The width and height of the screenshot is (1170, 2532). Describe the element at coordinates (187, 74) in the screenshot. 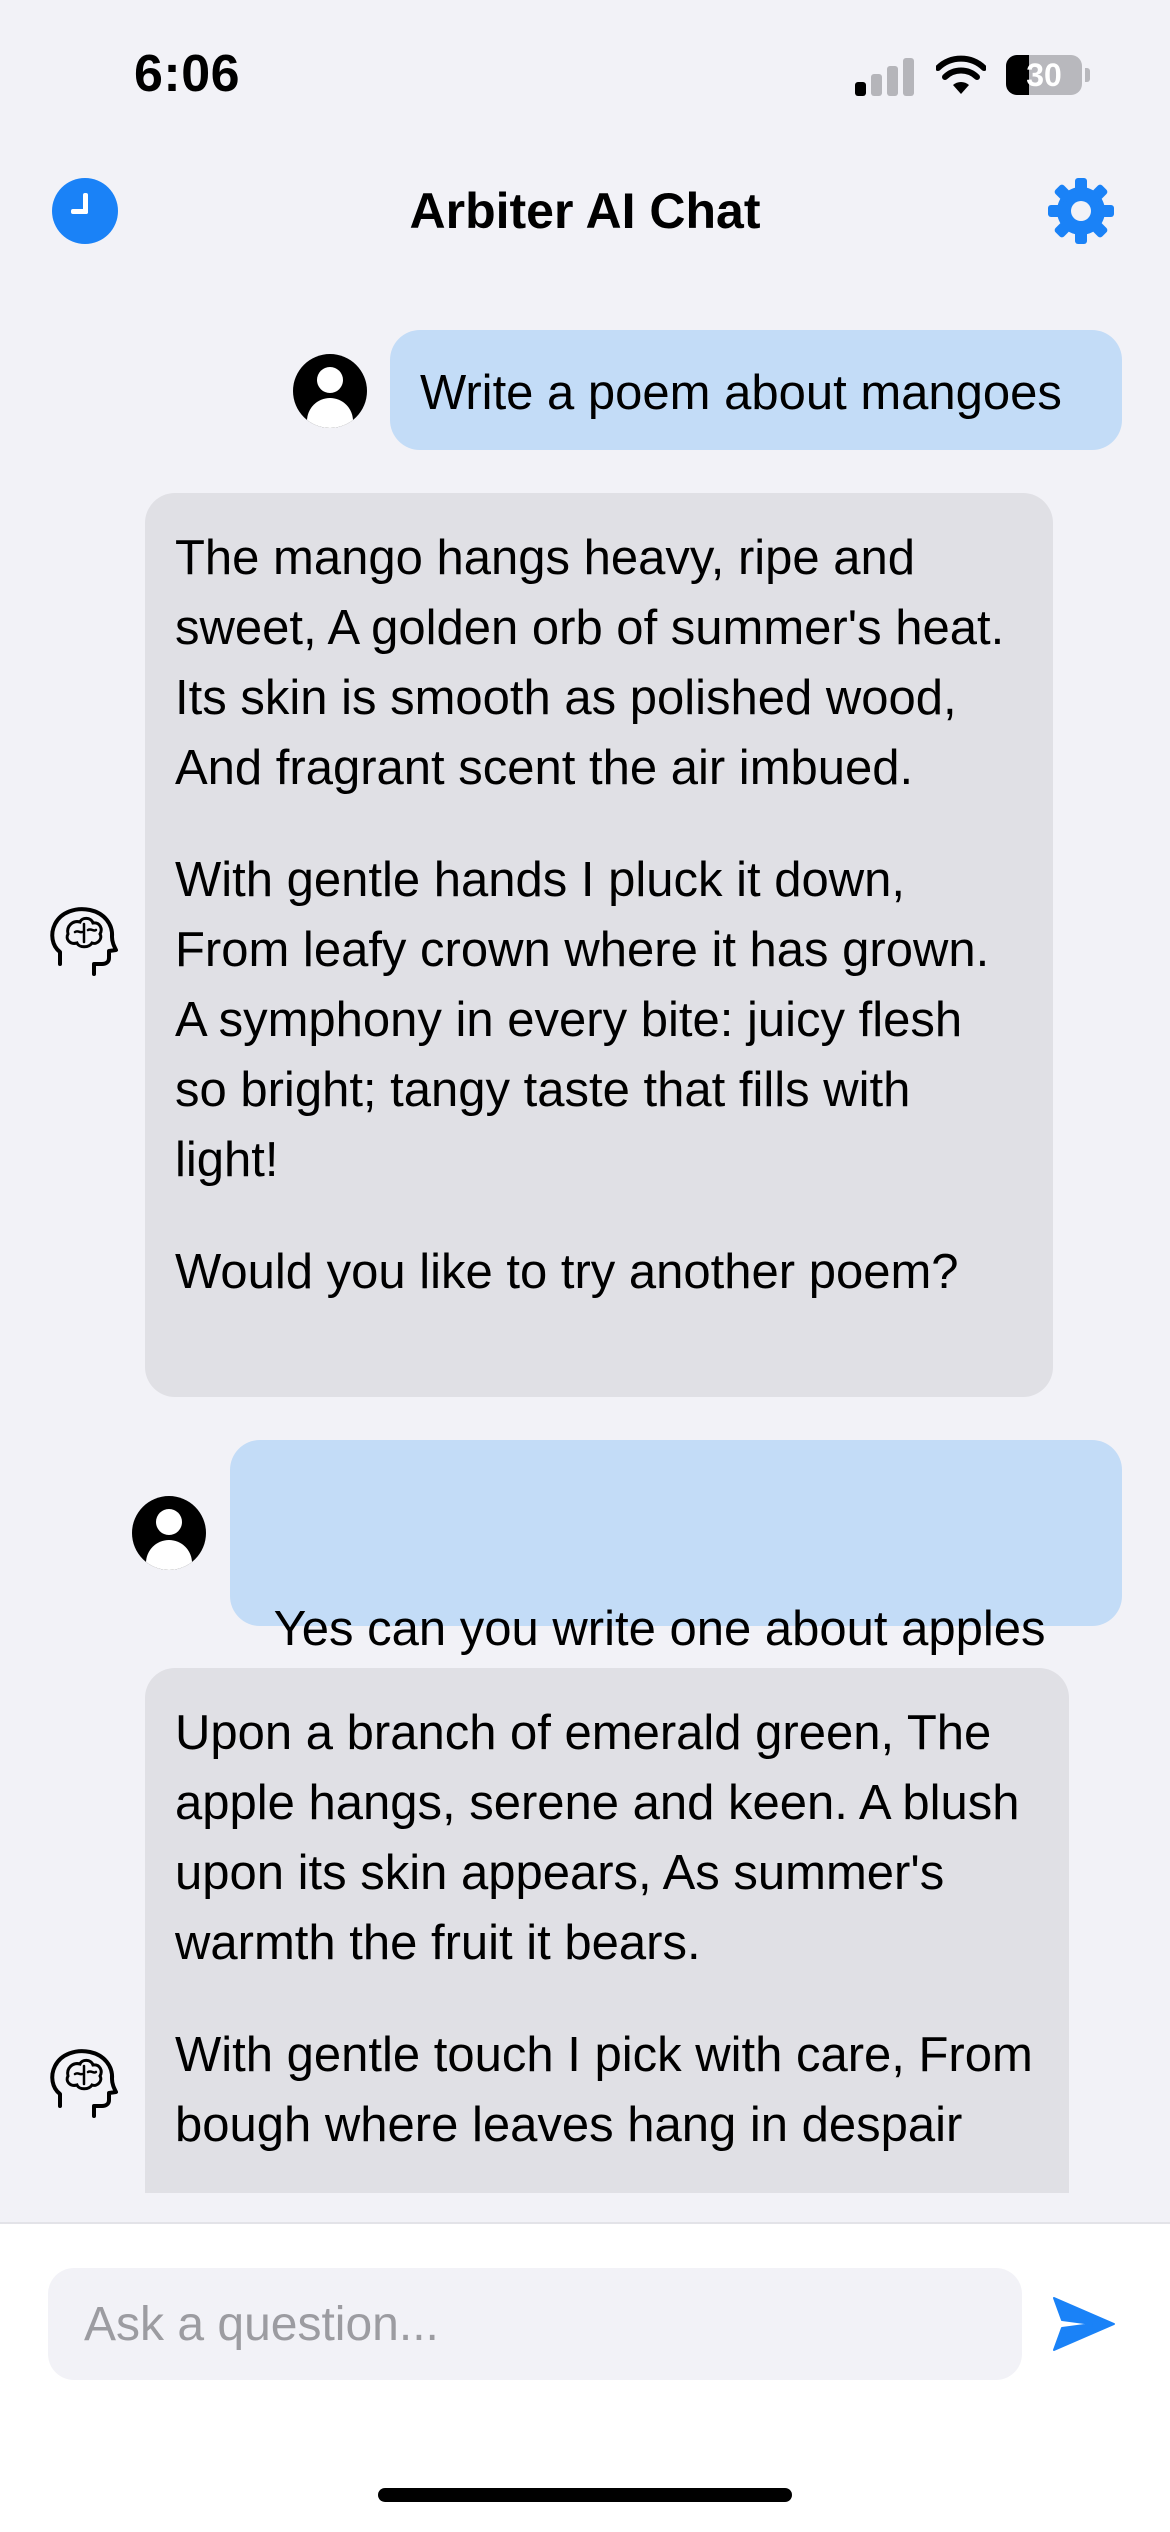

I see `status-time: 6:06` at that location.